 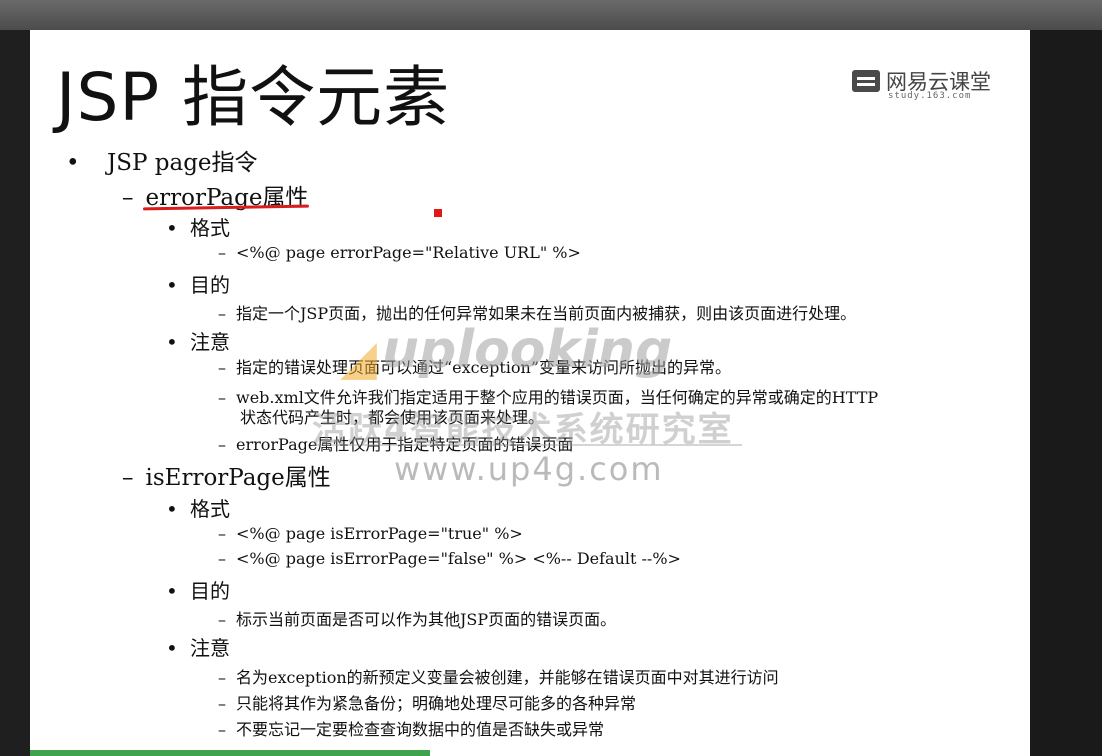 What do you see at coordinates (1066, 393) in the screenshot?
I see `video-right-margin` at bounding box center [1066, 393].